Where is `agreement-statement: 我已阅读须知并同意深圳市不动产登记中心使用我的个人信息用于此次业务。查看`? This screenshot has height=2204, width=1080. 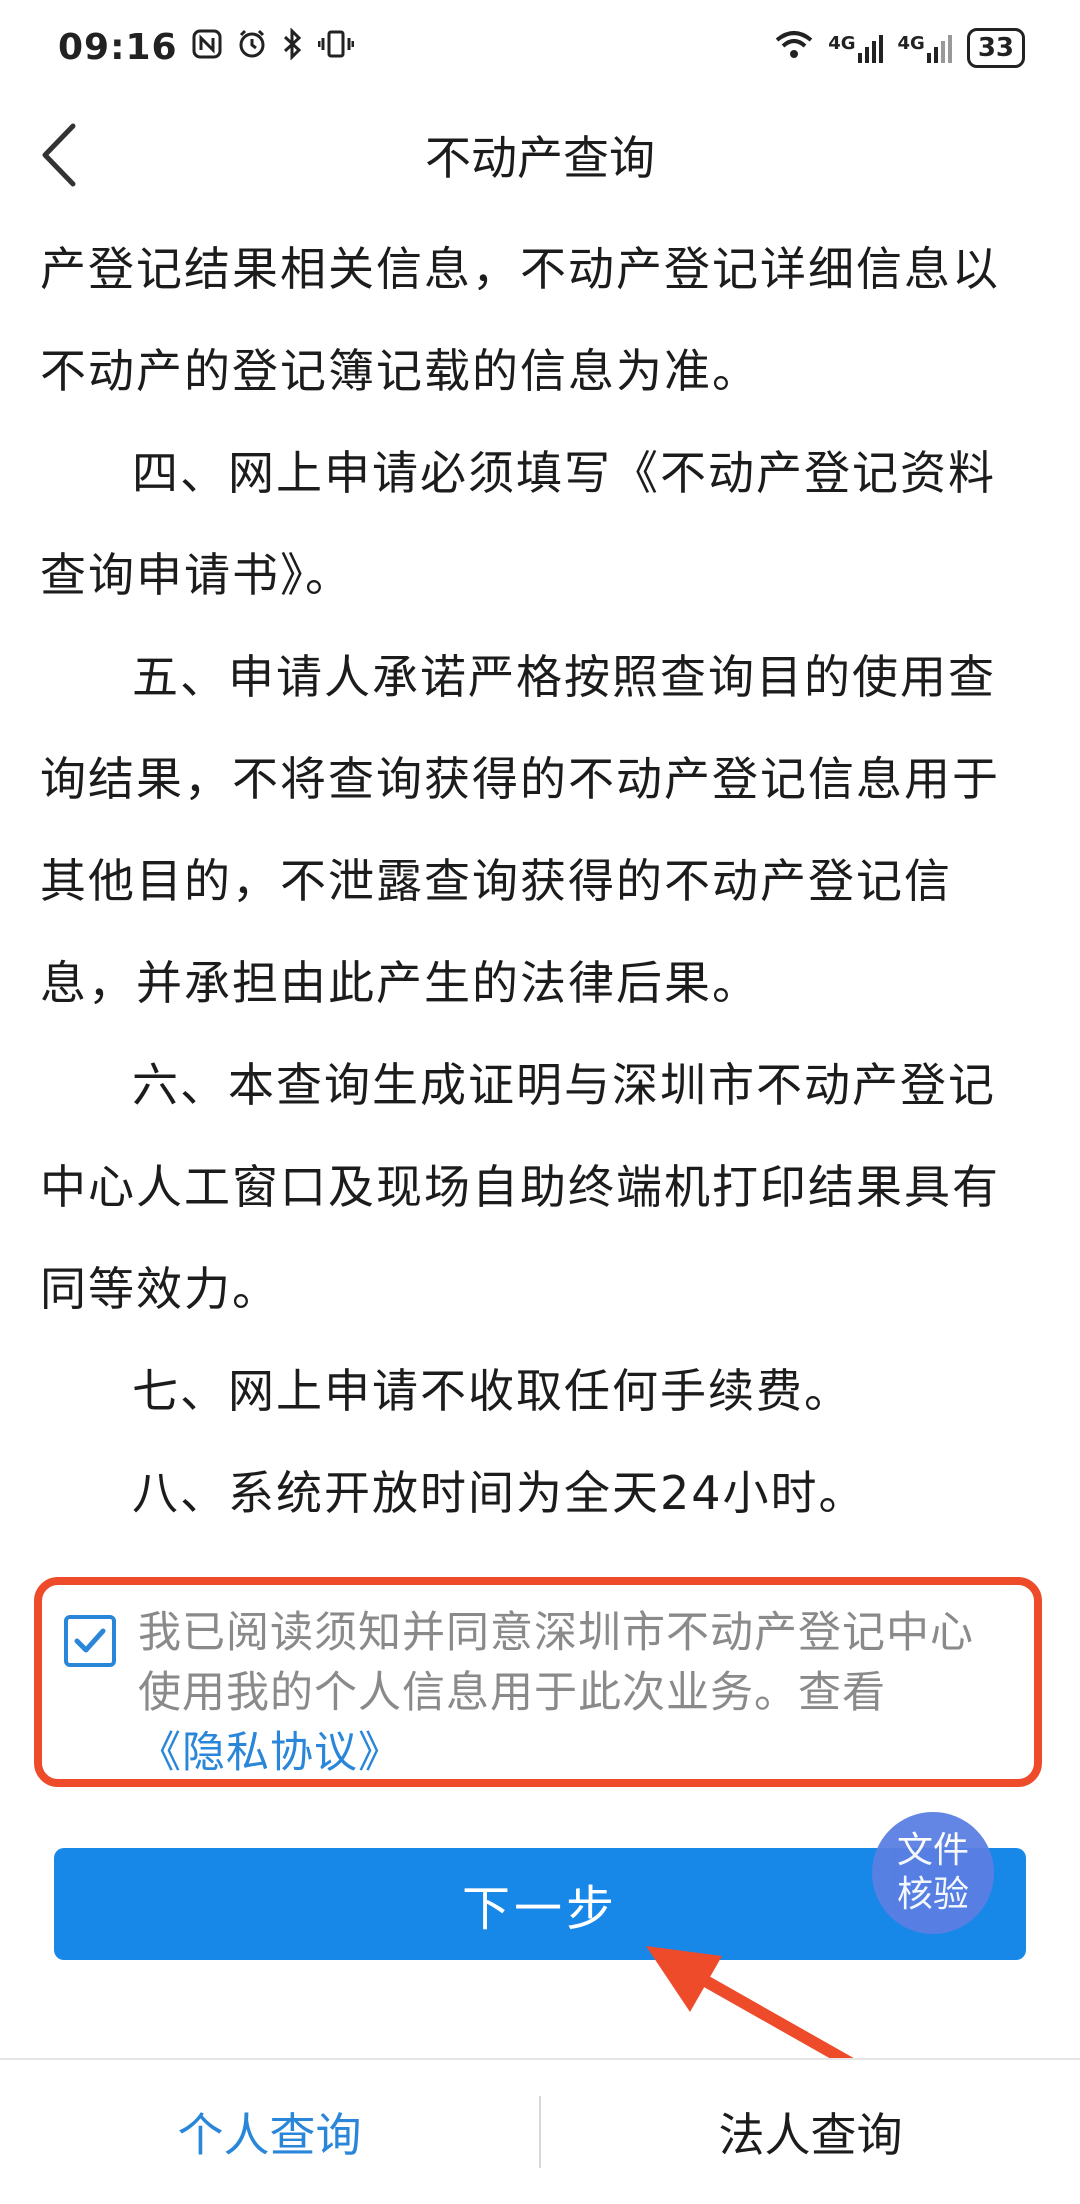
agreement-statement: 我已阅读须知并同意深圳市不动产登记中心使用我的个人信息用于此次业务。查看 is located at coordinates (556, 1663).